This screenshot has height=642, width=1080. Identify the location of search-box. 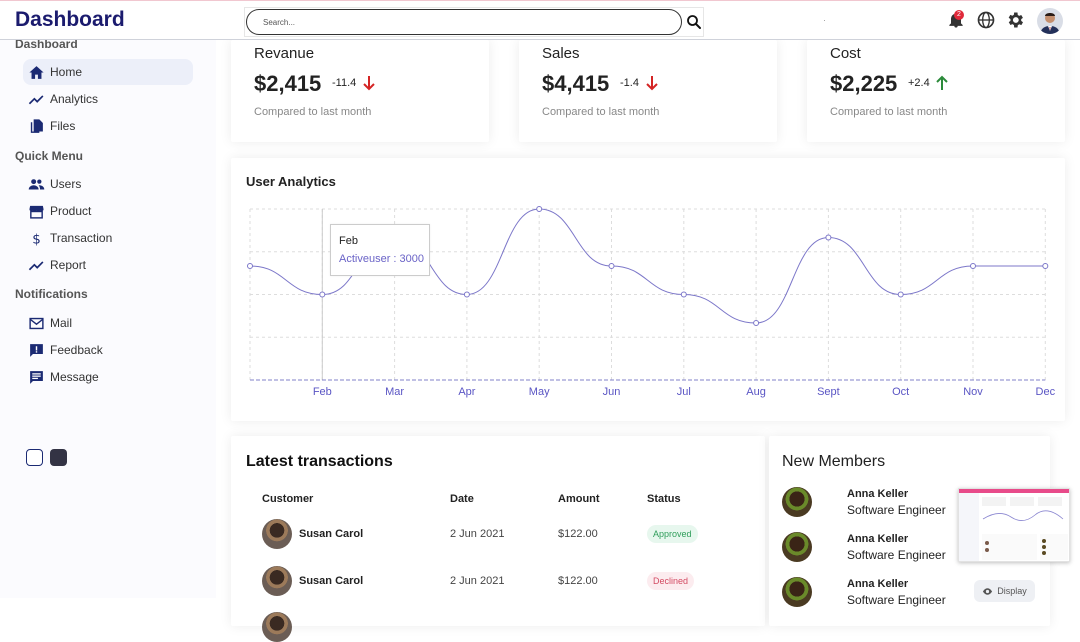
(464, 22).